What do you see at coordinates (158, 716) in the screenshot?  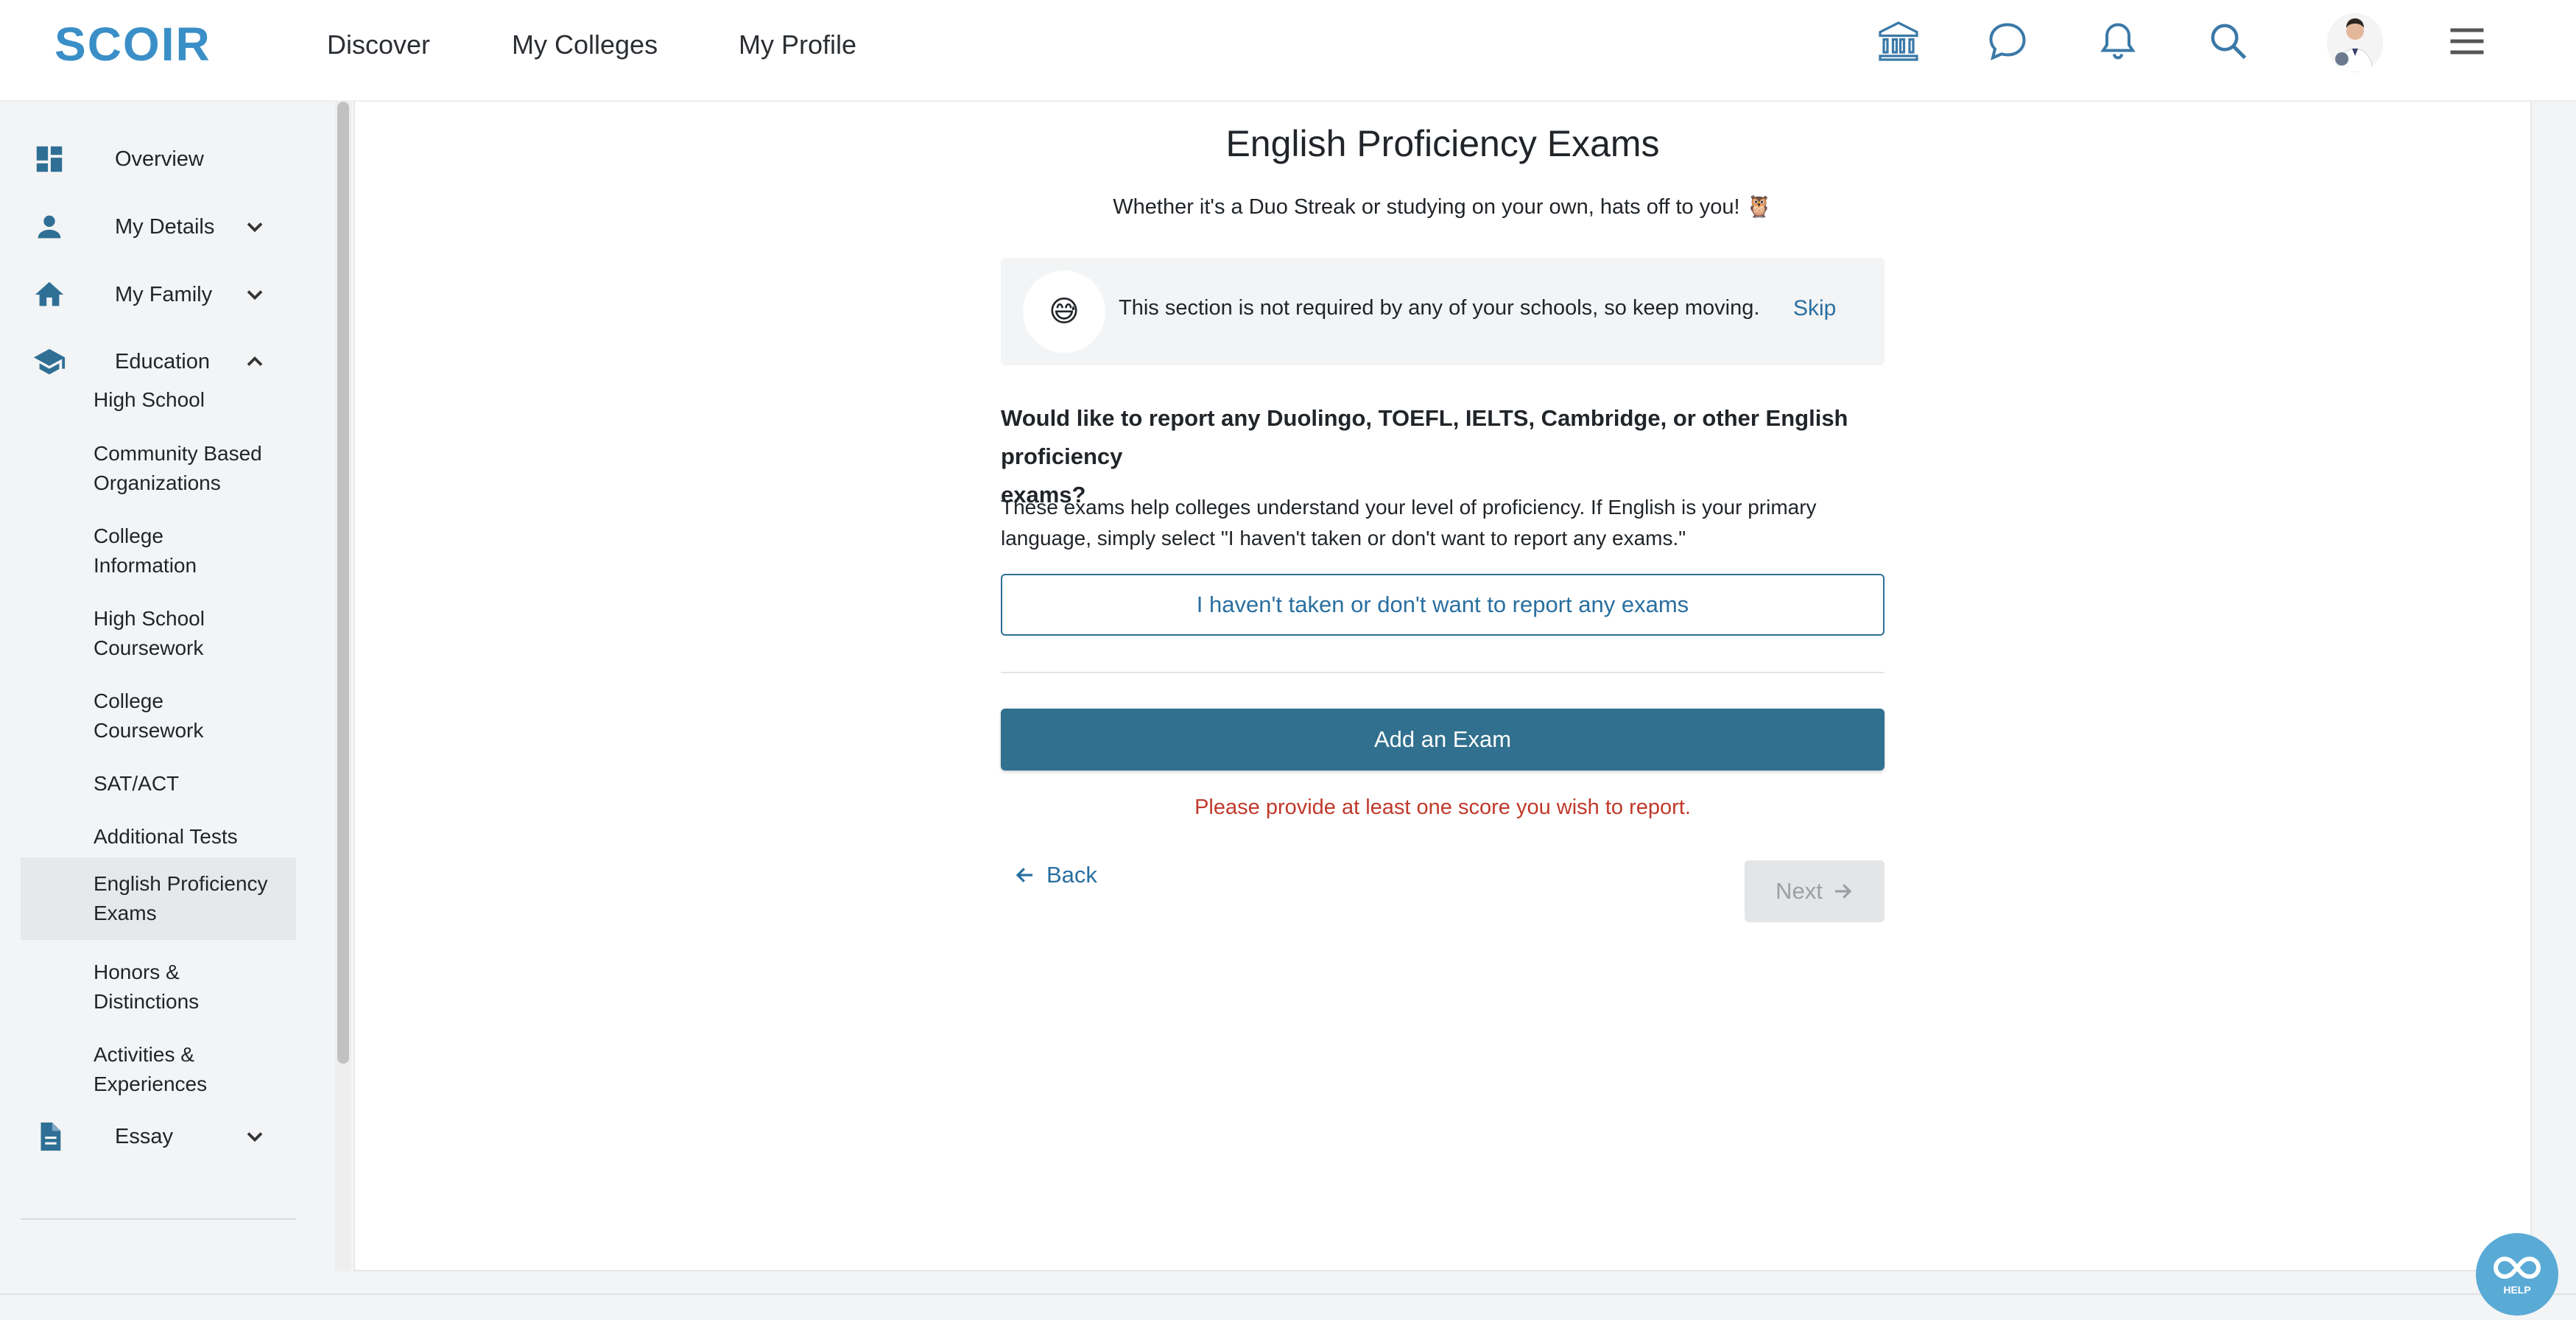 I see `sidebar-item-college-coursework: College Coursework` at bounding box center [158, 716].